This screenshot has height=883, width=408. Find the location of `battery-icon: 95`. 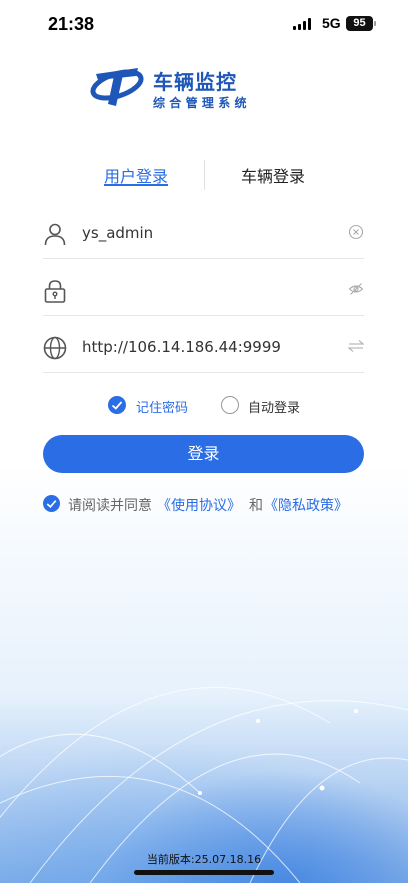

battery-icon: 95 is located at coordinates (359, 23).